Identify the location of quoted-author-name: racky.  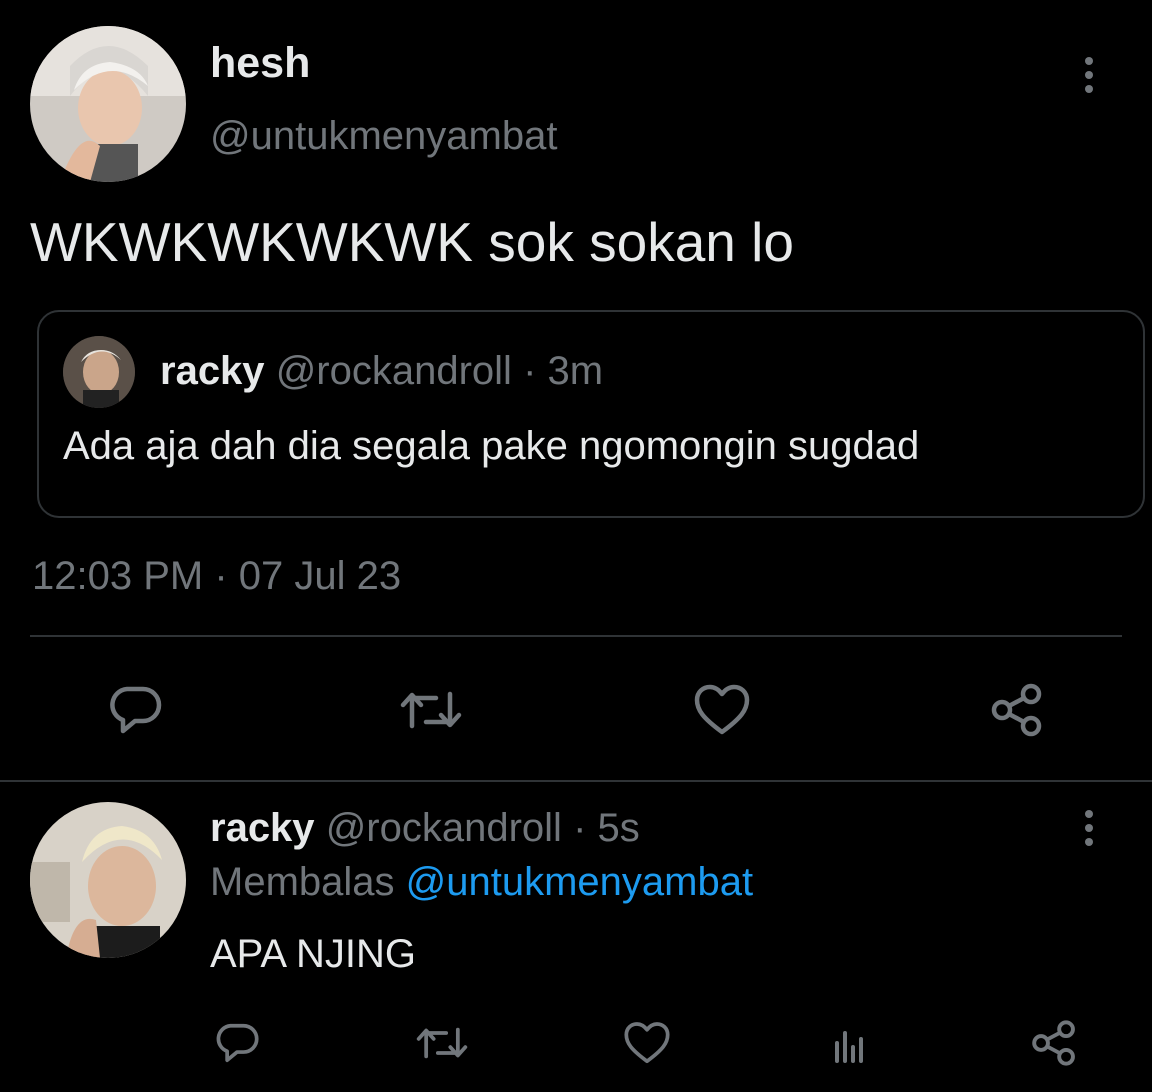
(212, 371).